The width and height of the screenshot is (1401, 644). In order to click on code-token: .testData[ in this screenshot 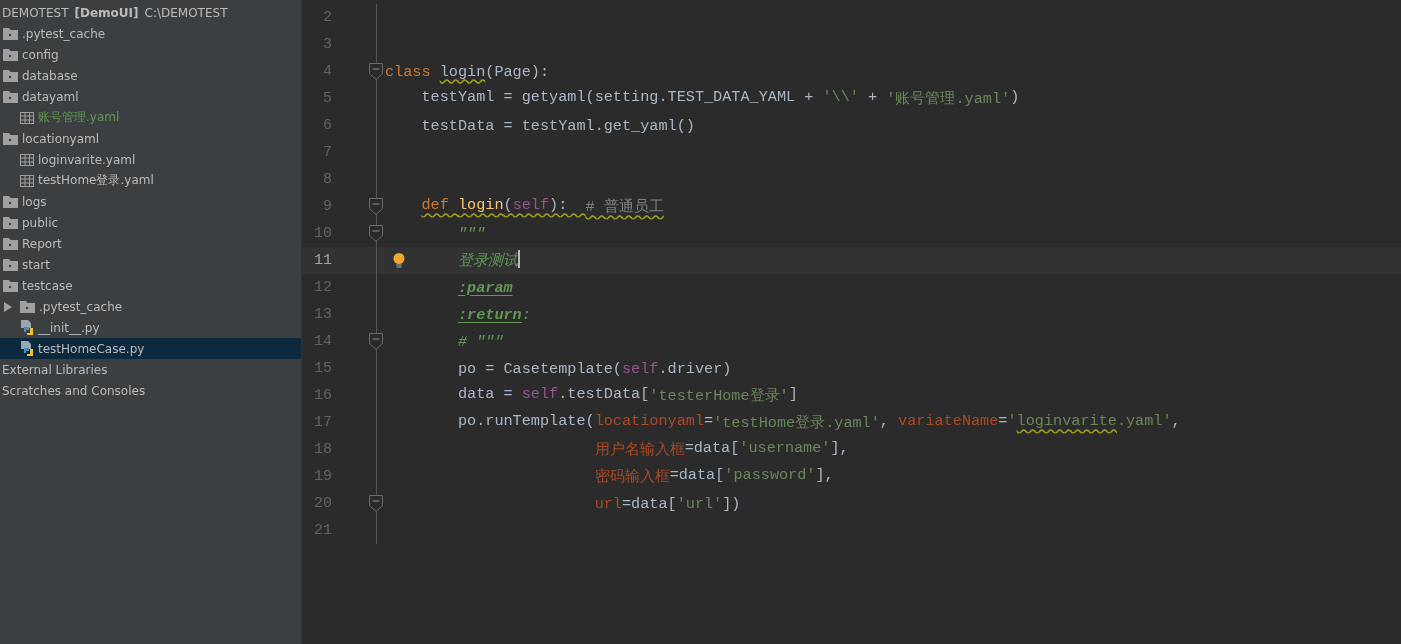, I will do `click(604, 395)`.